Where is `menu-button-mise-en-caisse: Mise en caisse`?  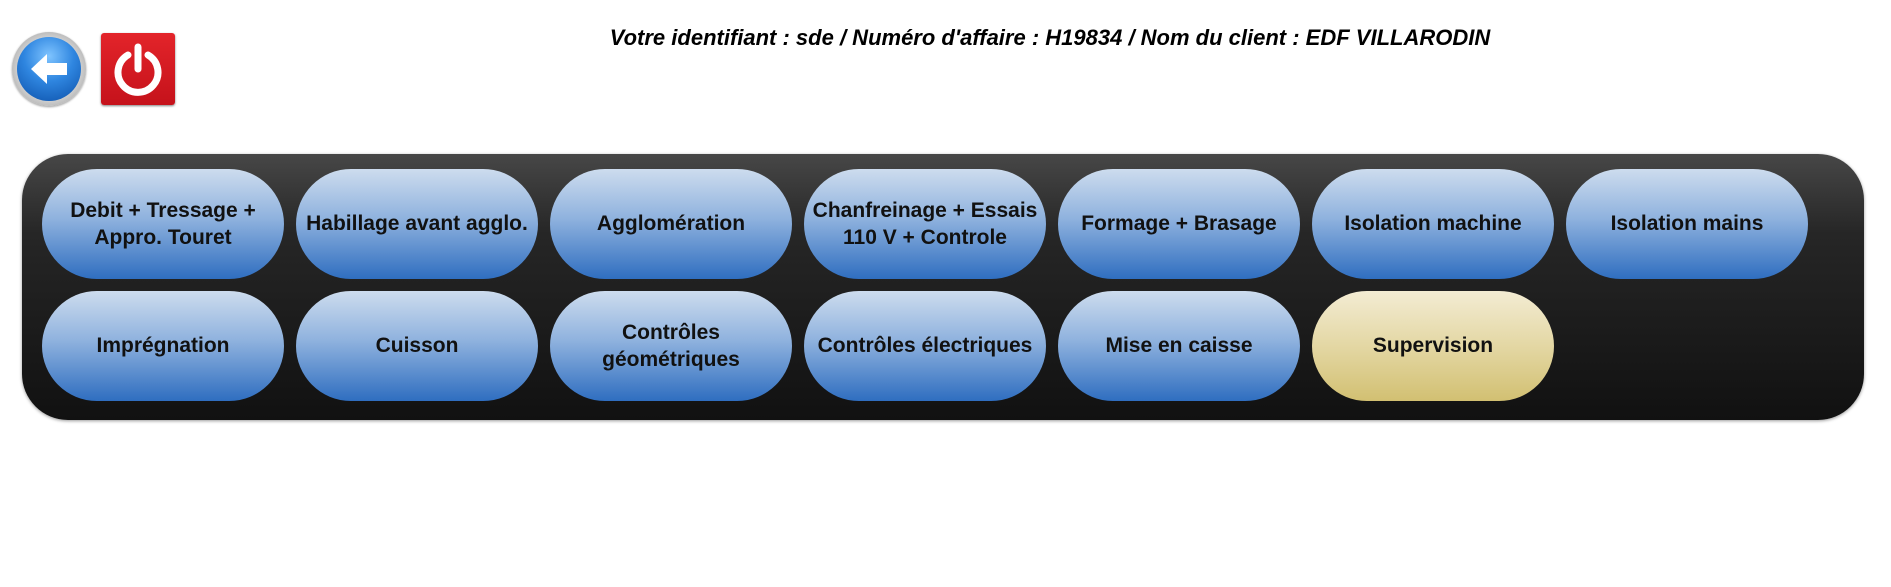 menu-button-mise-en-caisse: Mise en caisse is located at coordinates (1179, 346).